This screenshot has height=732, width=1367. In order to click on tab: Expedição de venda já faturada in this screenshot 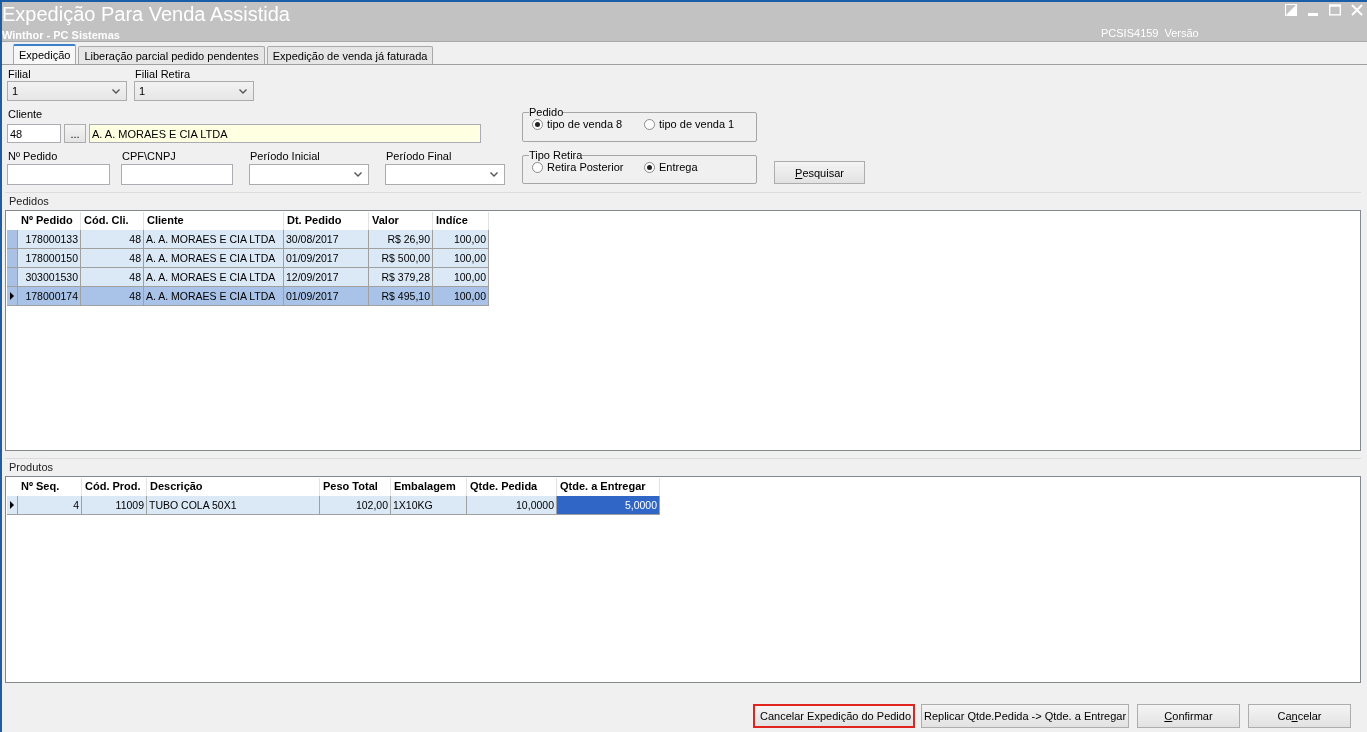, I will do `click(350, 55)`.